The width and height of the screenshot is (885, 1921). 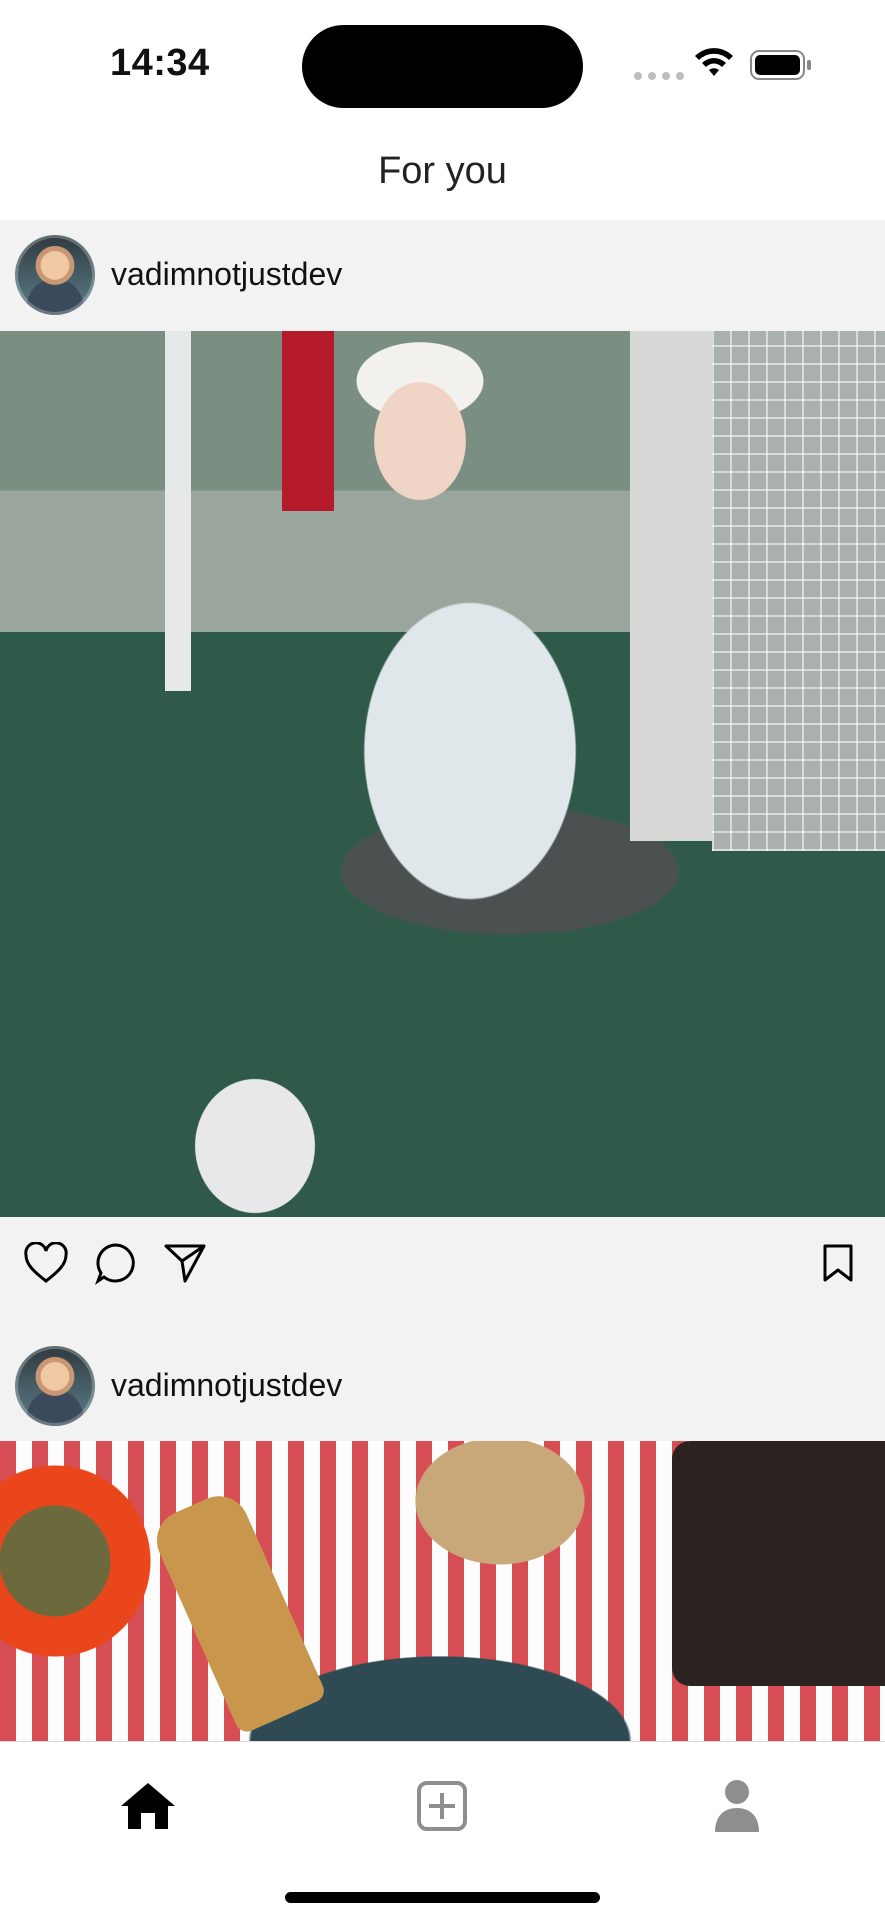 I want to click on page-title: For you, so click(x=442, y=171).